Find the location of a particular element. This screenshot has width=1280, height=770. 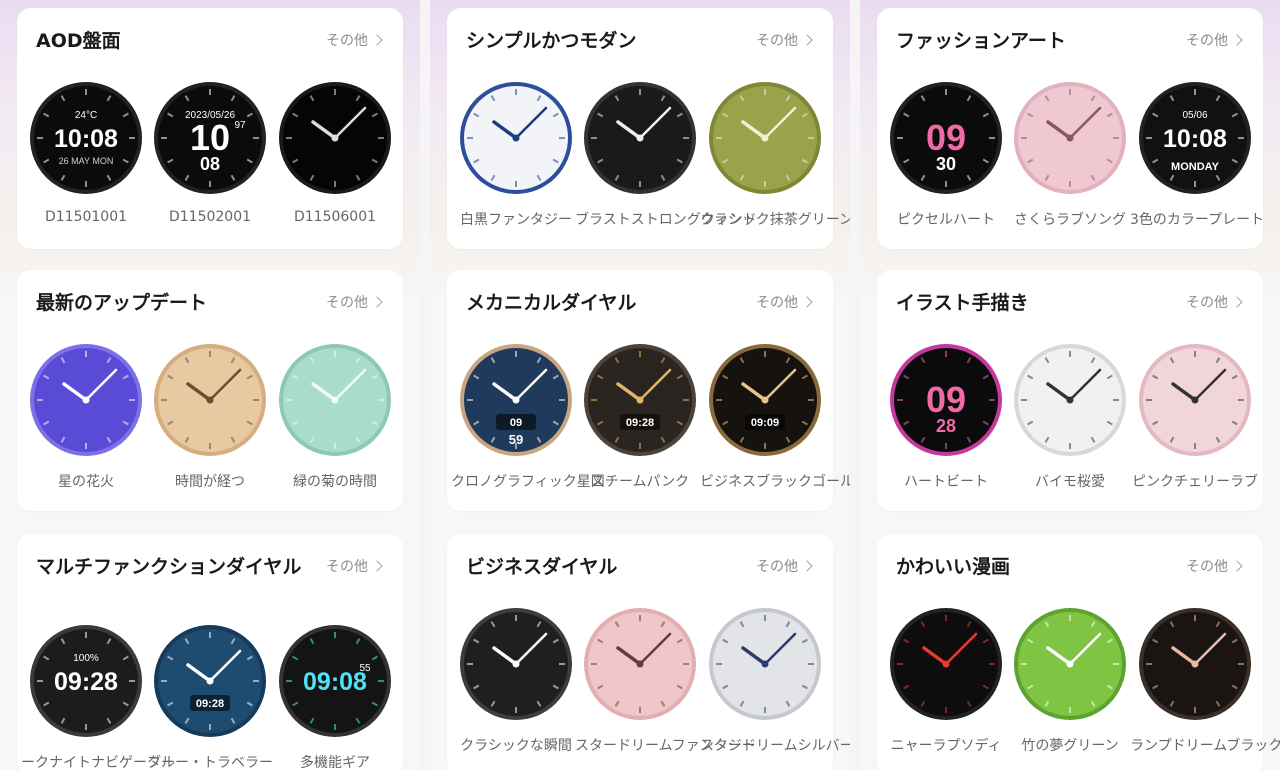

watch-face-thumbnail: 09 59 is located at coordinates (516, 400).